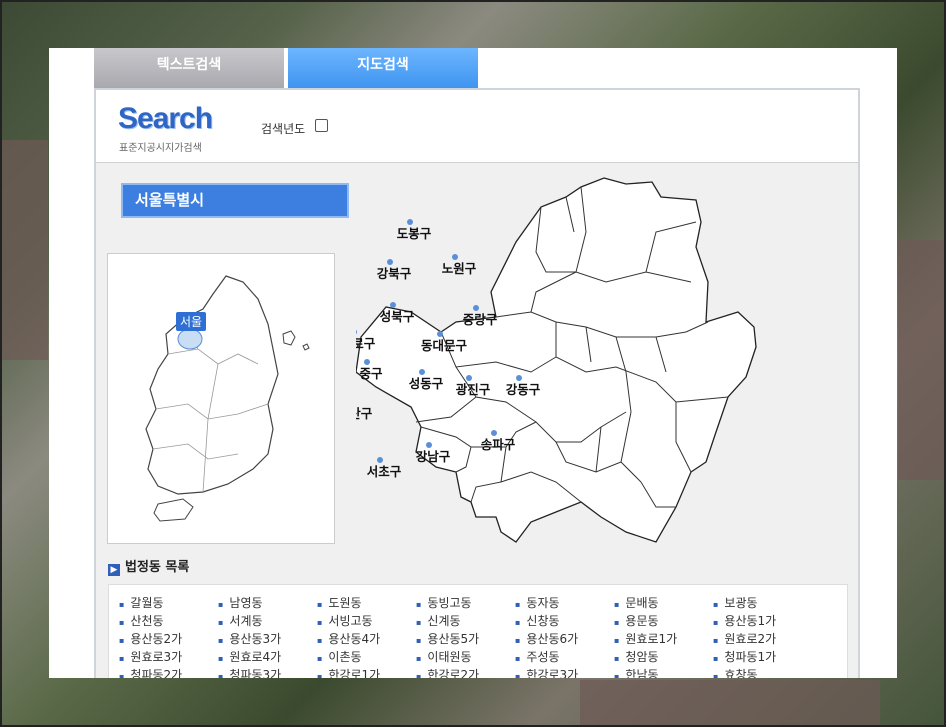 Image resolution: width=946 pixels, height=727 pixels. I want to click on district-3: 강북구, so click(394, 270).